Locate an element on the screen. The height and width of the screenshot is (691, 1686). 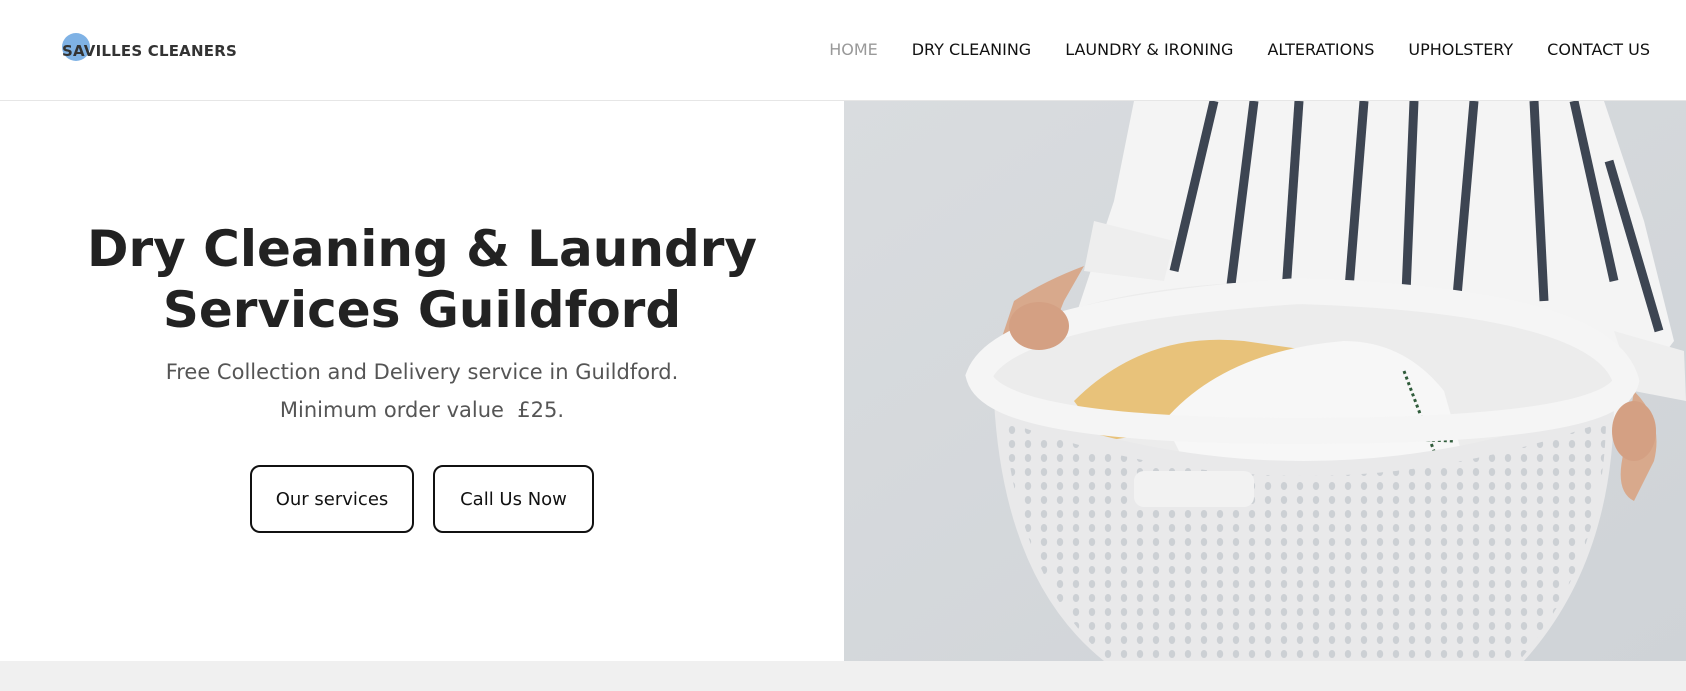
logo-text: SAVILLES CLEANERS is located at coordinates (149, 51).